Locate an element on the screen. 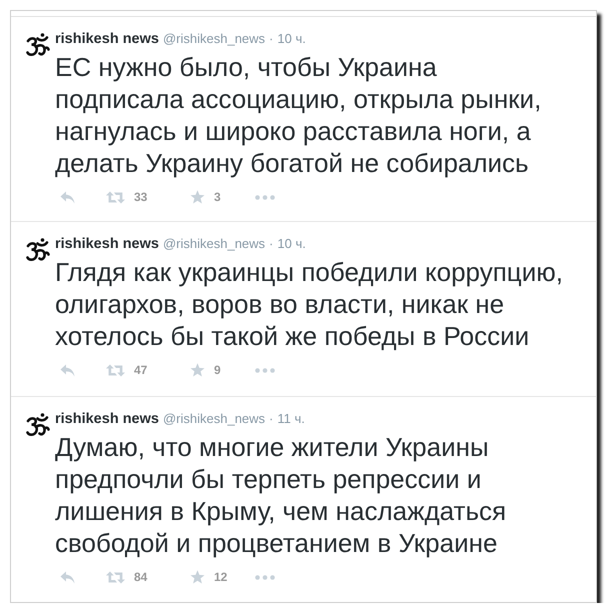 The image size is (607, 615). favorite-button: 3 is located at coordinates (205, 197).